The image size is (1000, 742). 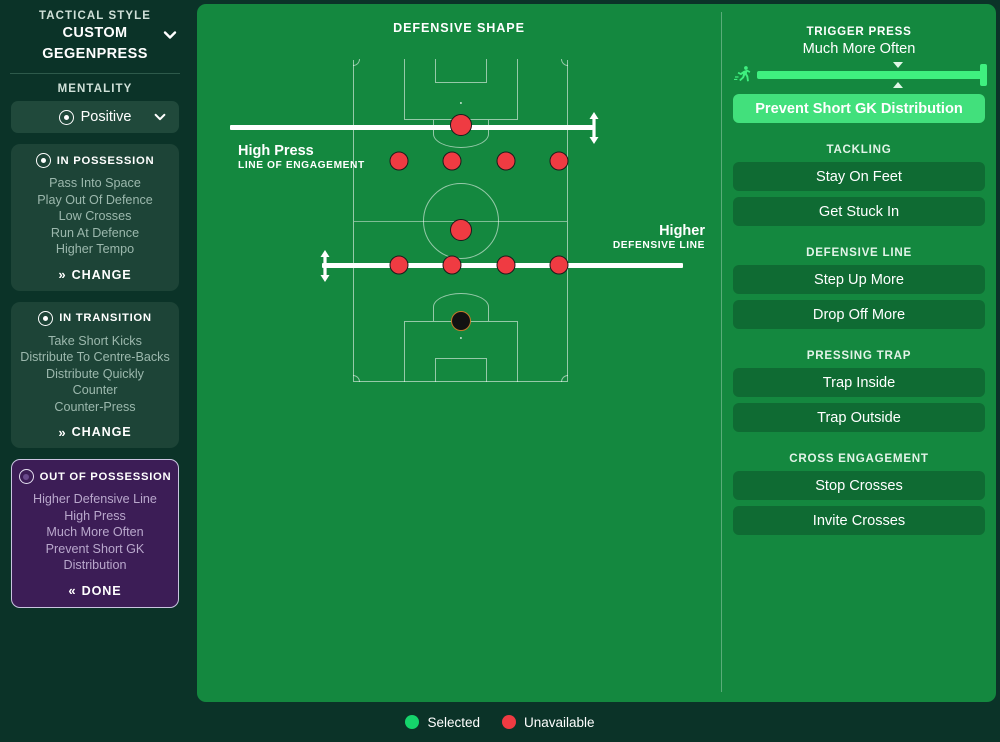 I want to click on player-marker-dm, so click(x=460, y=230).